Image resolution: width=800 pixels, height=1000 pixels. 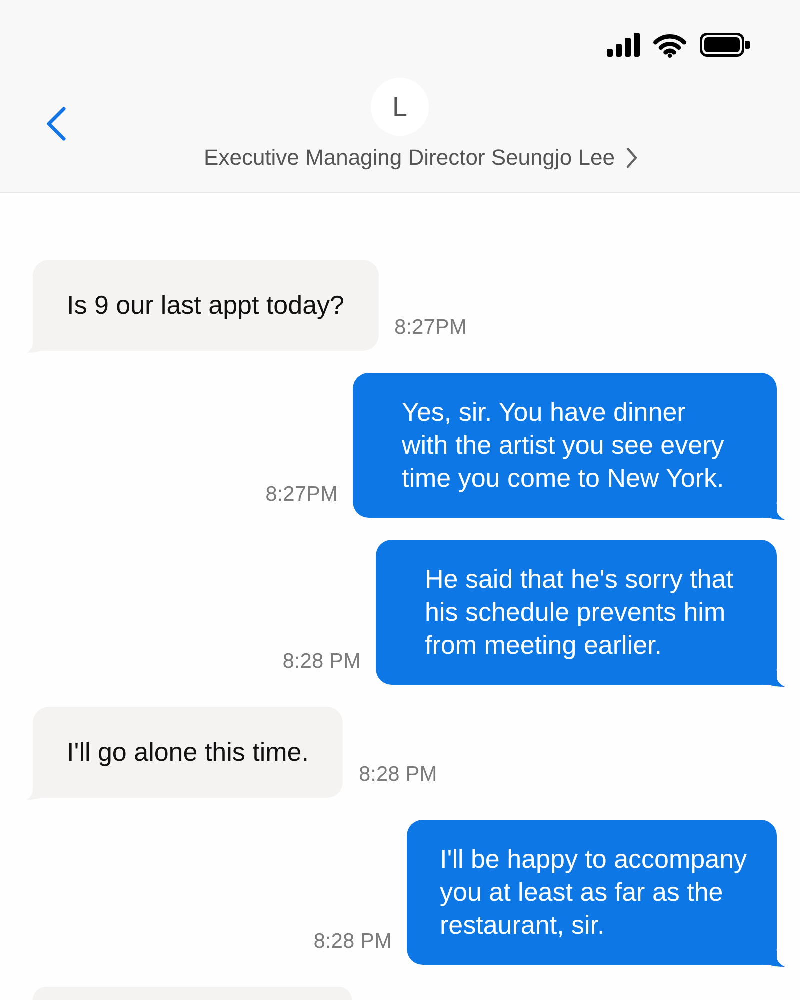 What do you see at coordinates (623, 45) in the screenshot?
I see `signal-icon` at bounding box center [623, 45].